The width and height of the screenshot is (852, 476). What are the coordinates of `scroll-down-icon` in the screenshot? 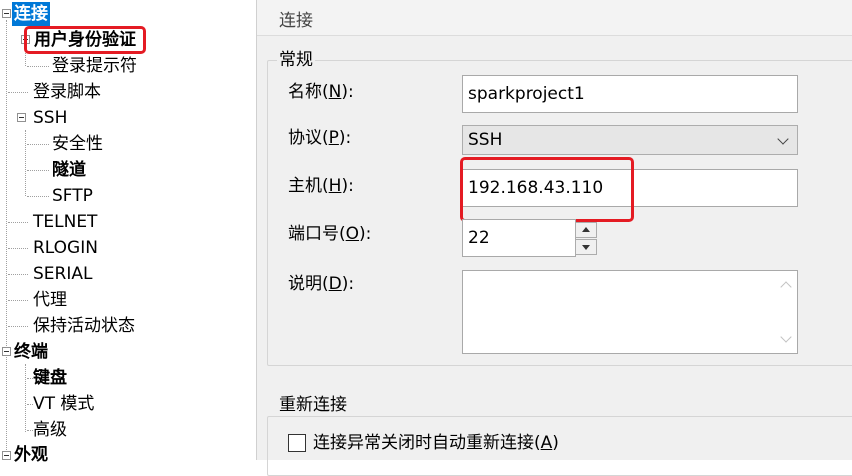 It's located at (786, 337).